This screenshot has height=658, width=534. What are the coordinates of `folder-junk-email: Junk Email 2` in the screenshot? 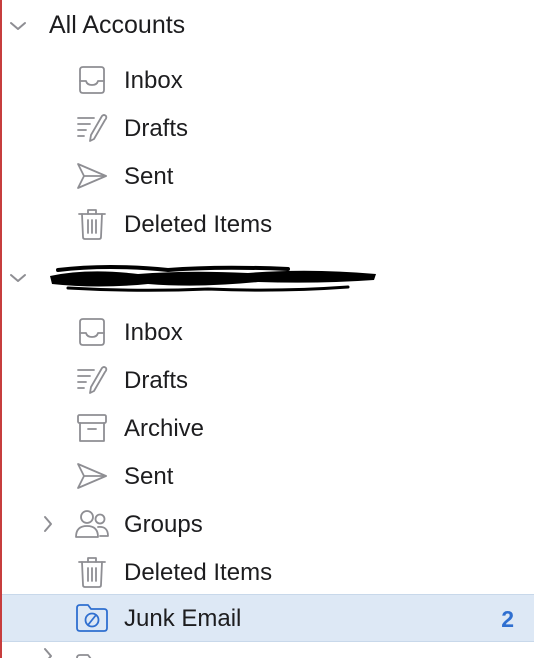 It's located at (268, 618).